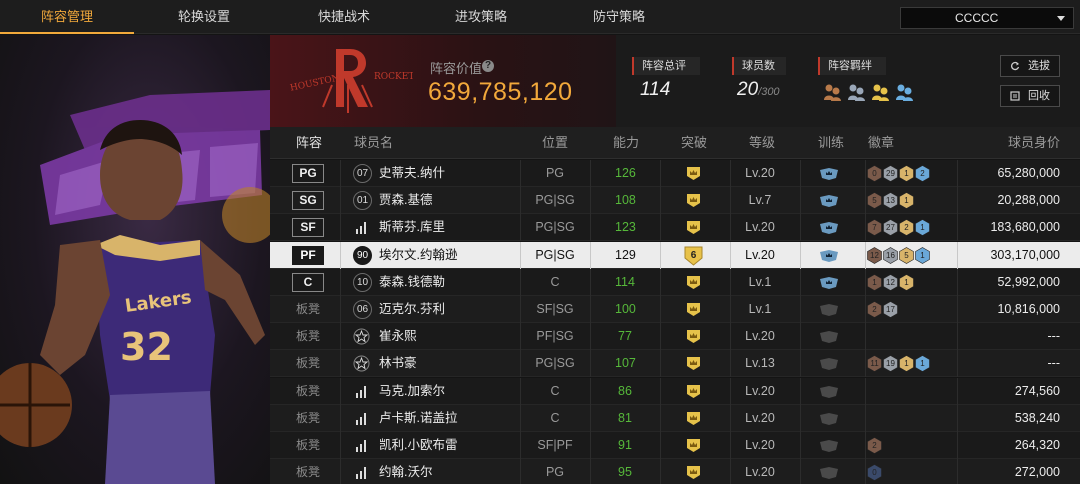 This screenshot has height=484, width=1080. I want to click on help-icon: ?, so click(488, 66).